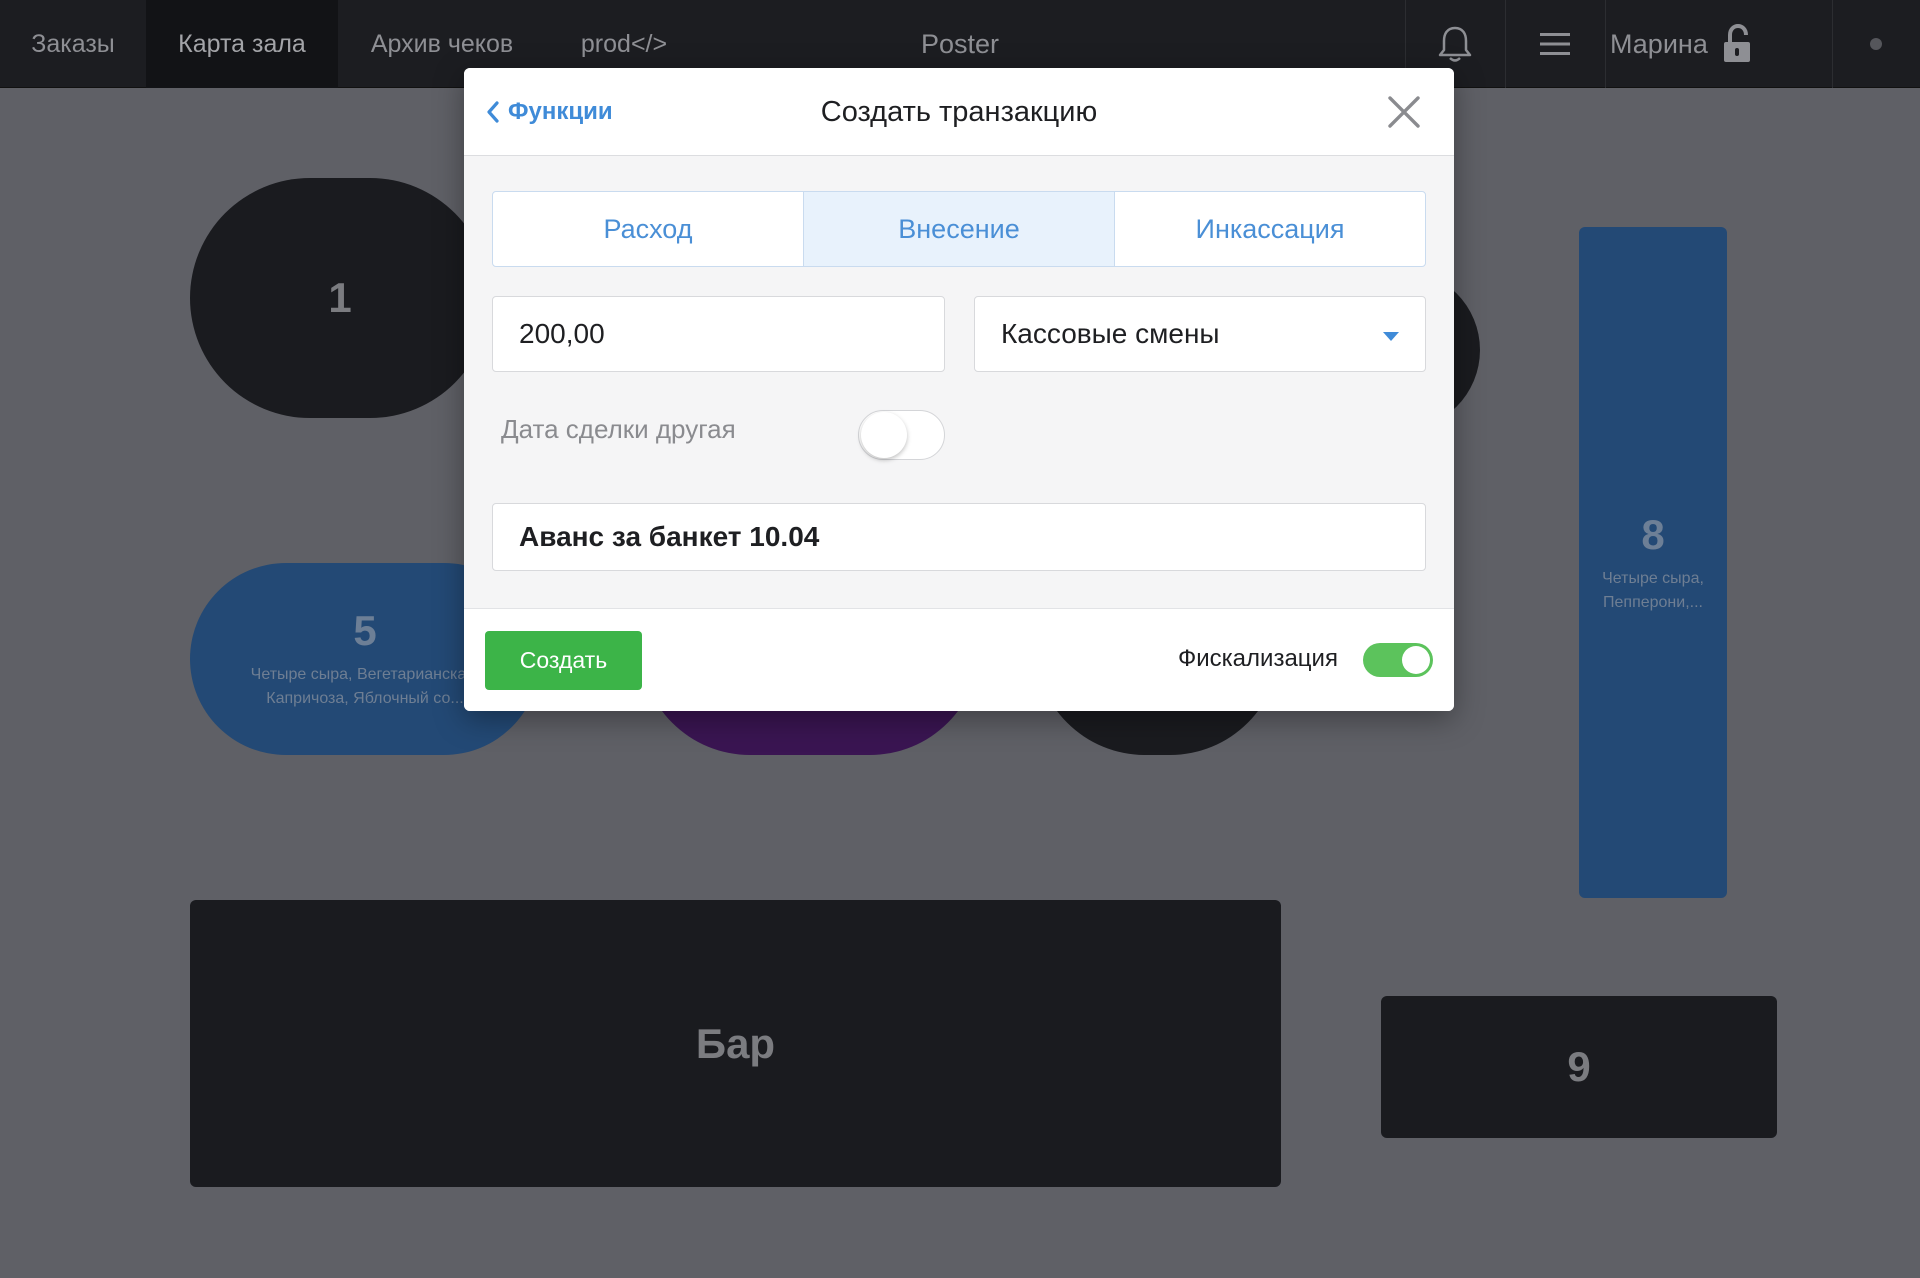 The image size is (1920, 1278). Describe the element at coordinates (1659, 43) in the screenshot. I see `user-name: Марина` at that location.